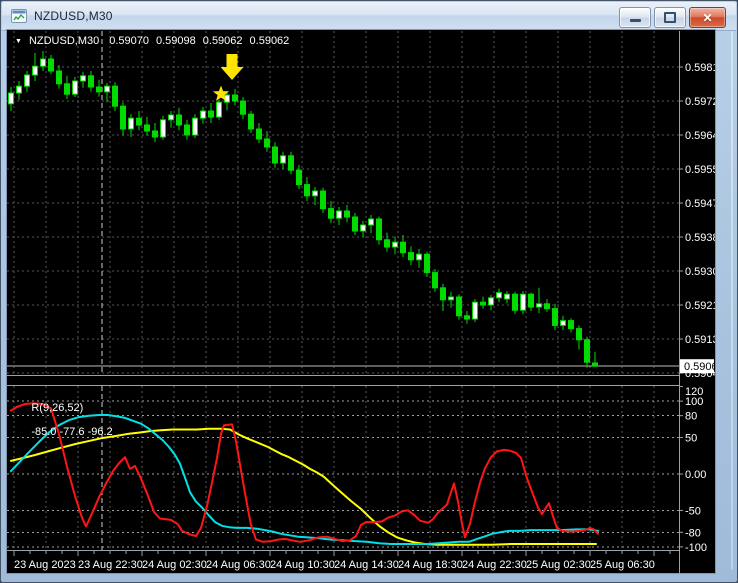 This screenshot has height=583, width=738. What do you see at coordinates (694, 402) in the screenshot?
I see `oscillator-axis-label: 100` at bounding box center [694, 402].